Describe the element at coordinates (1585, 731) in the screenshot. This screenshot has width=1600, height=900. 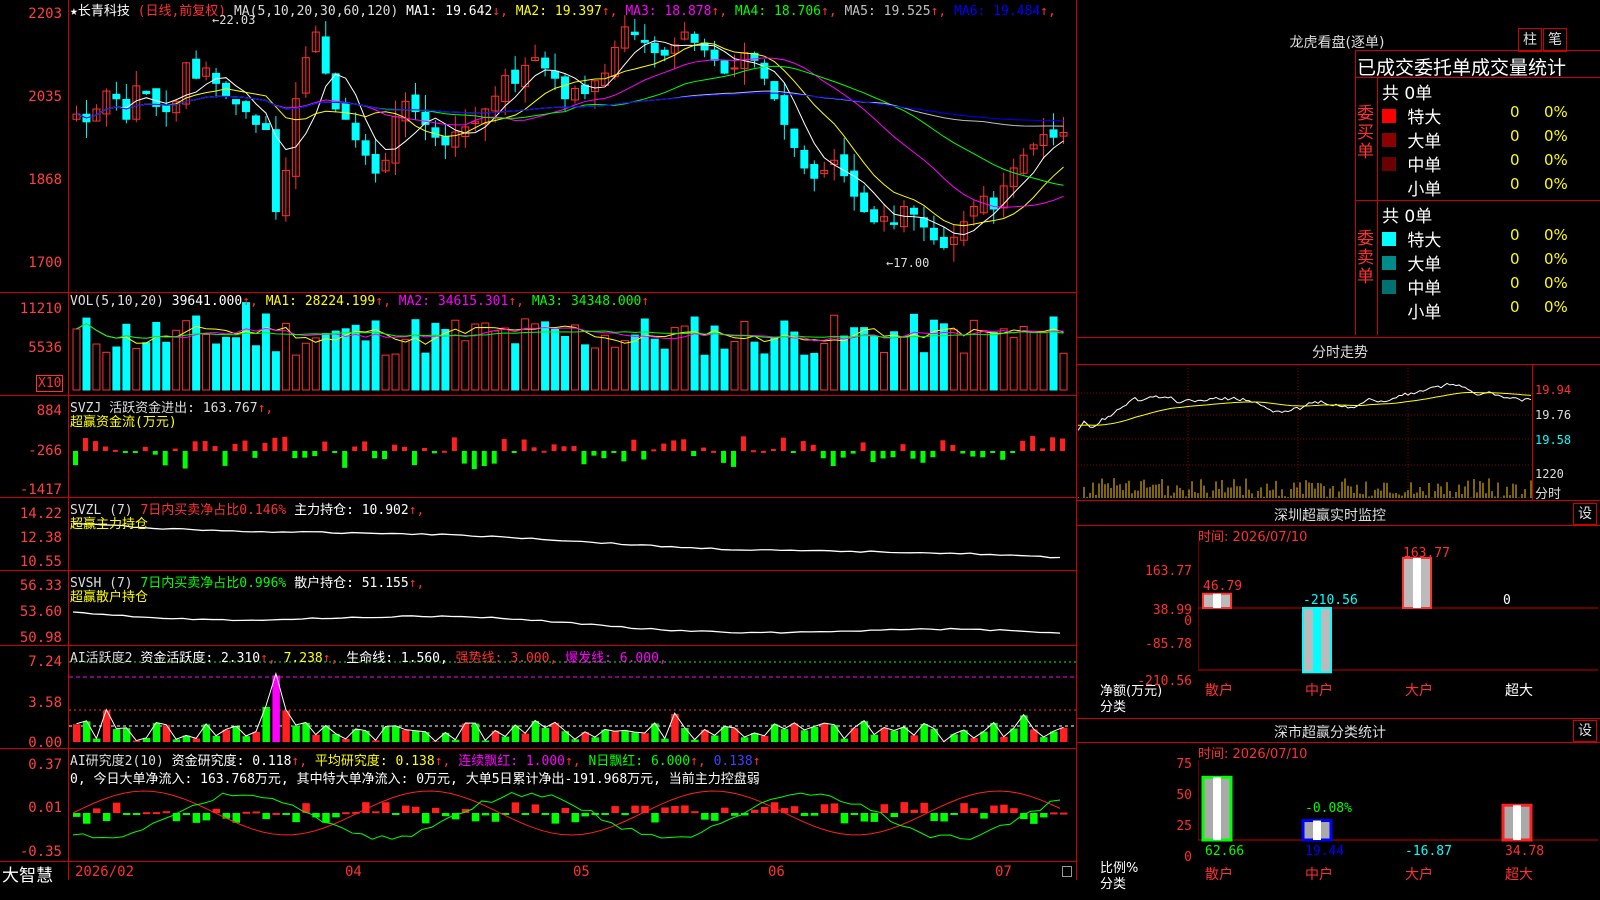
I see `ss-settings-button: 设` at that location.